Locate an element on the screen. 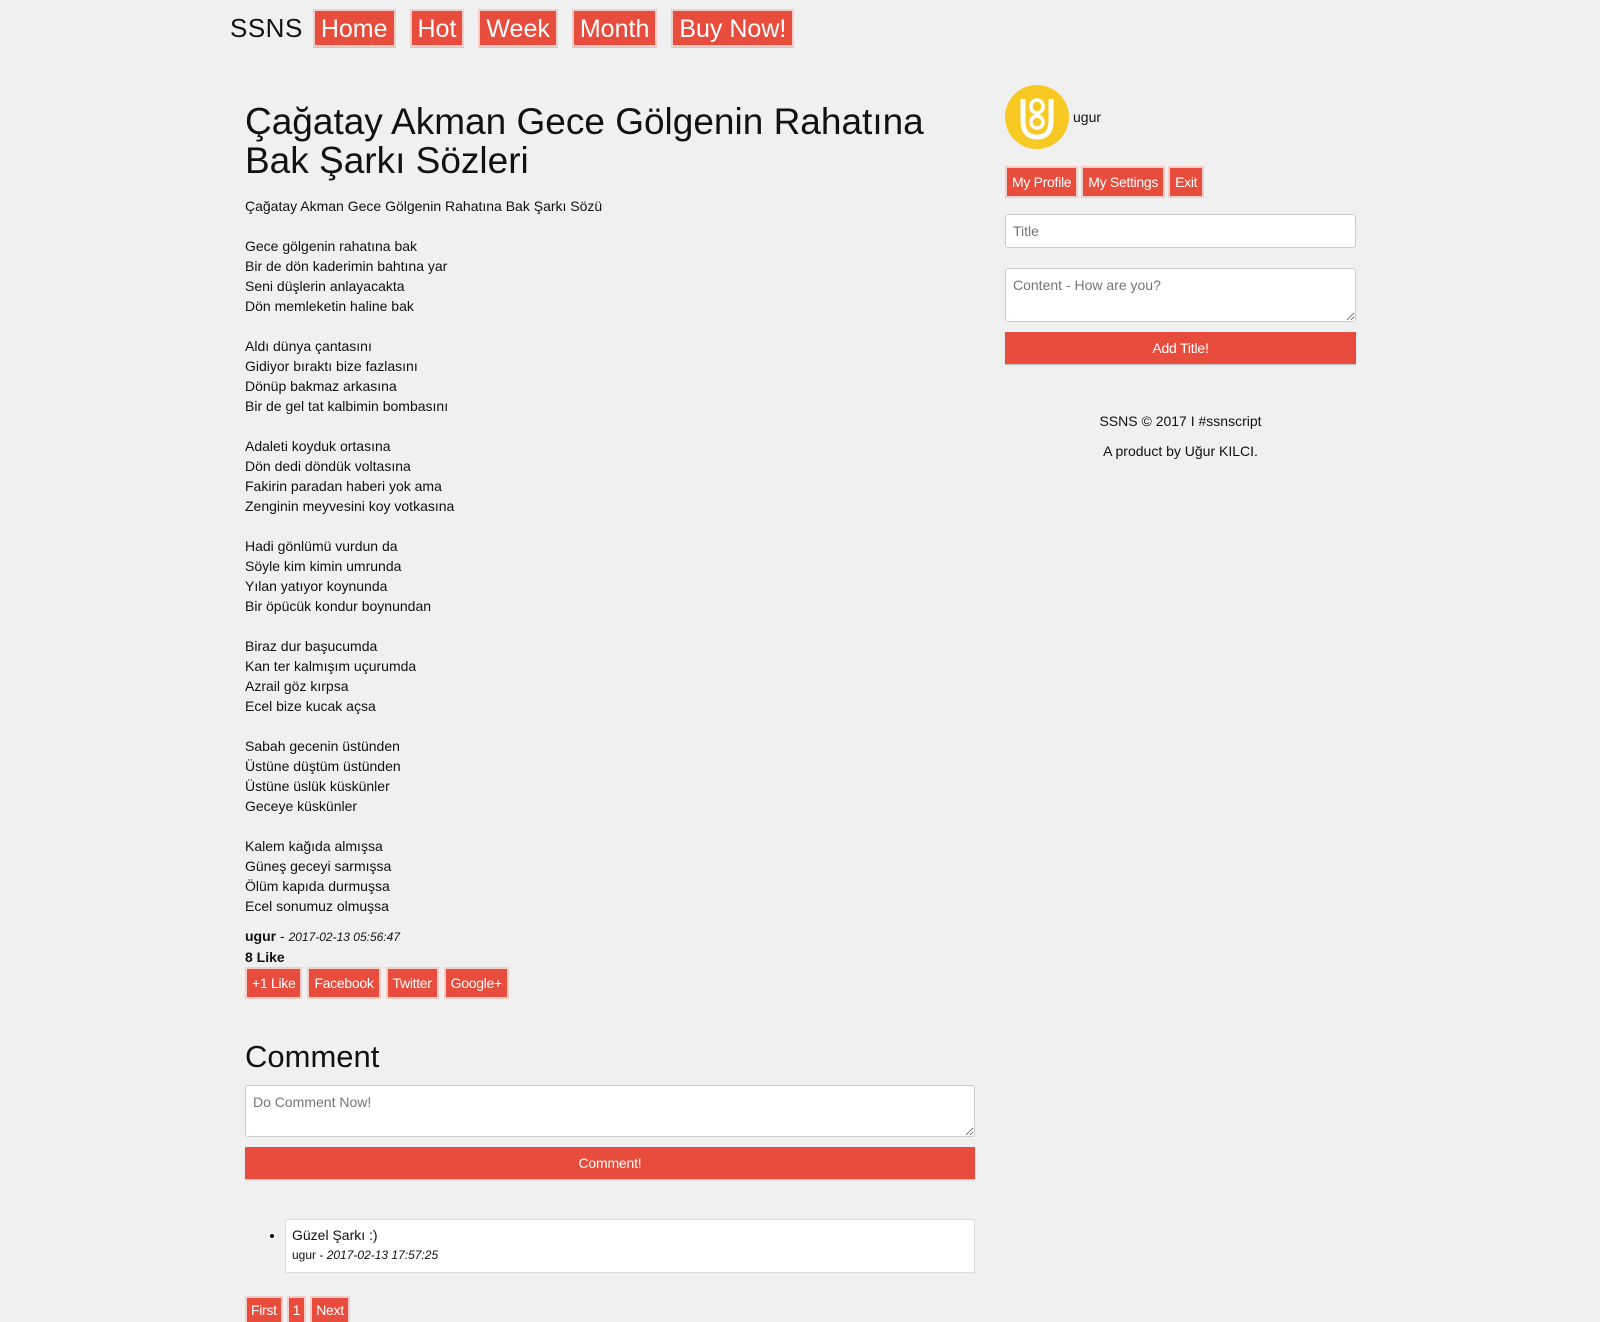  brand-logo: SSNS is located at coordinates (266, 28).